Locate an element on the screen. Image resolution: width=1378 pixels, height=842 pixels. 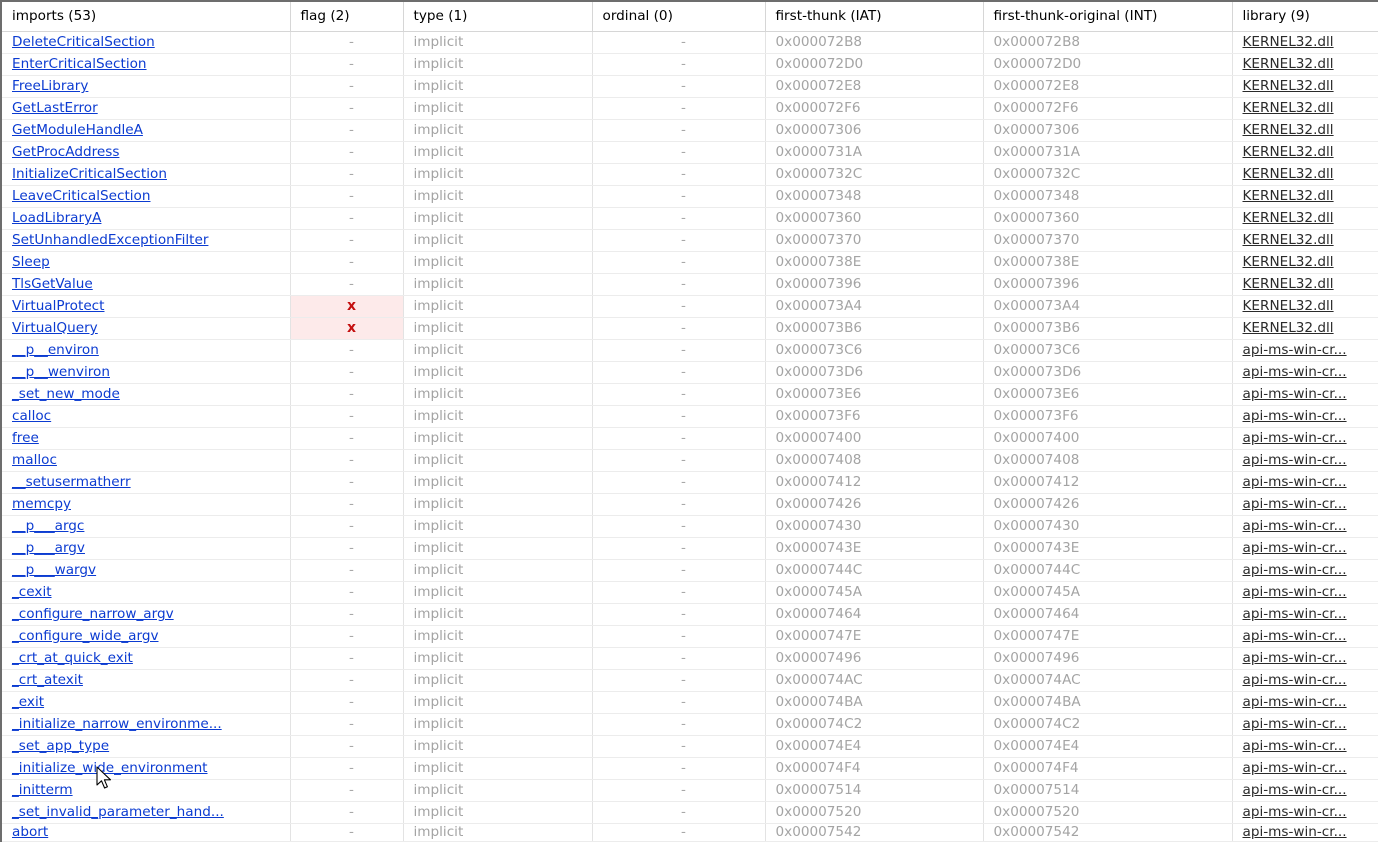
import-name-link: GetLastError is located at coordinates (55, 108).